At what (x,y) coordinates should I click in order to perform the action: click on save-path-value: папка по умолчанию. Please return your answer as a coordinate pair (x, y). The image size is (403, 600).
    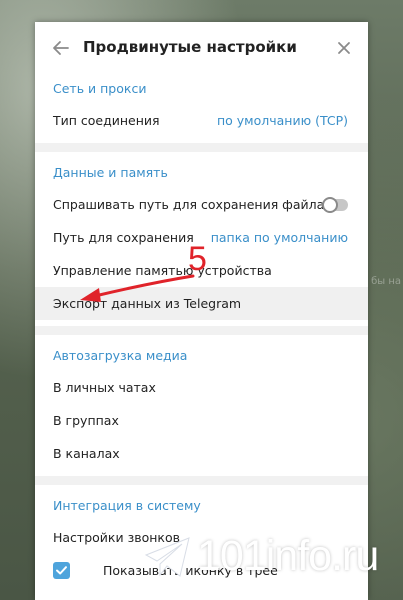
    Looking at the image, I should click on (279, 237).